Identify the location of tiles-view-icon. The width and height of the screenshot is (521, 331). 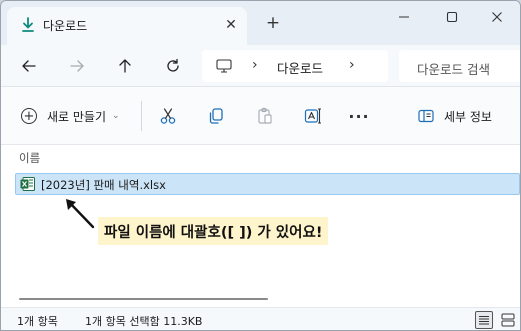
(508, 320).